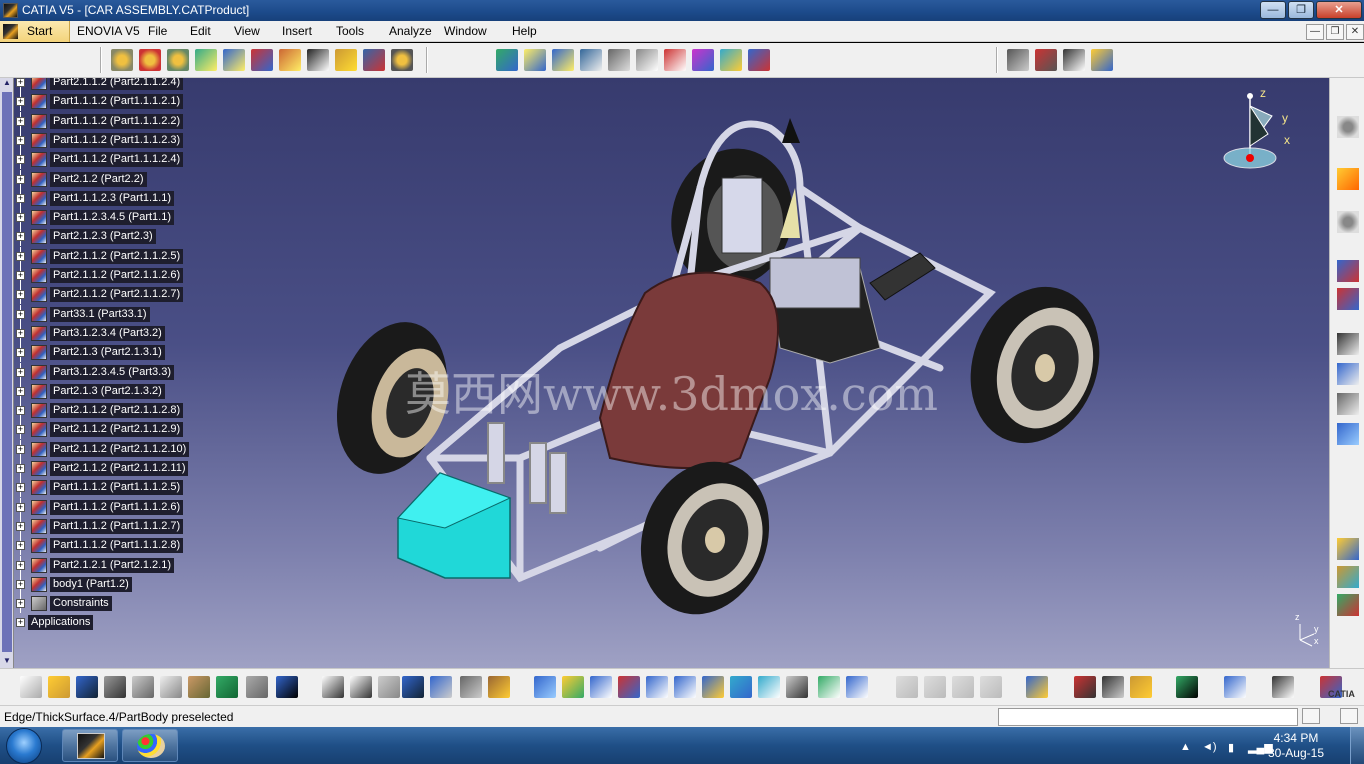 This screenshot has width=1364, height=764. What do you see at coordinates (59, 687) in the screenshot?
I see `open-folder-icon` at bounding box center [59, 687].